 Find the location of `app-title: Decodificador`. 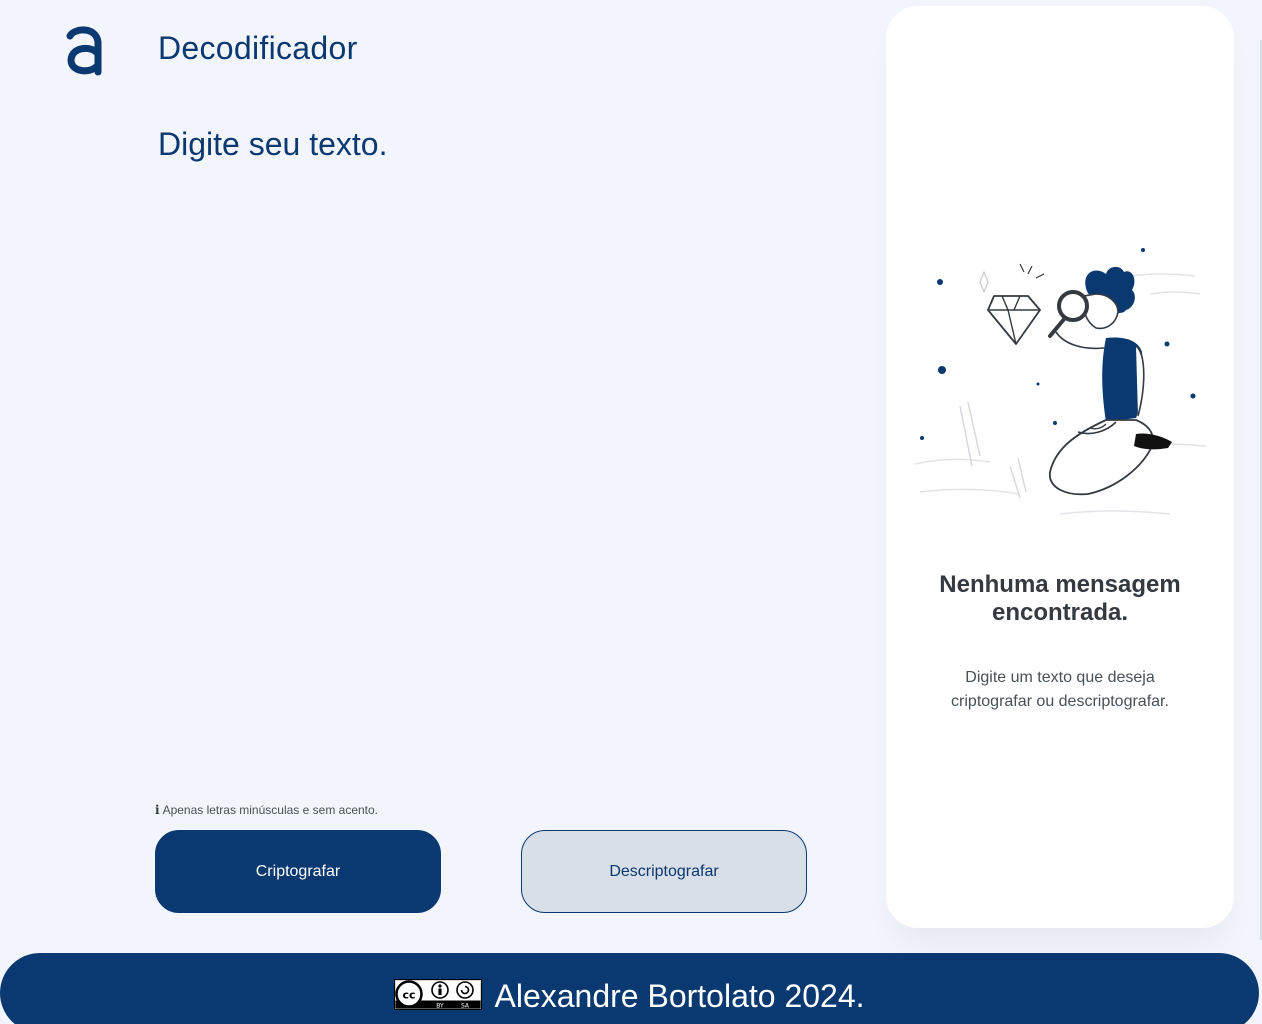

app-title: Decodificador is located at coordinates (258, 48).